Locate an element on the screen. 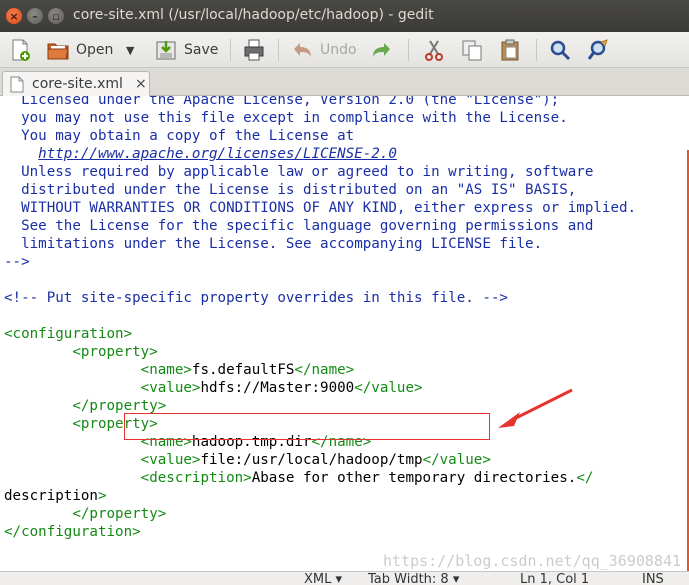 The image size is (689, 585). code-line: <name>fs.defaultFS</name> is located at coordinates (247, 370).